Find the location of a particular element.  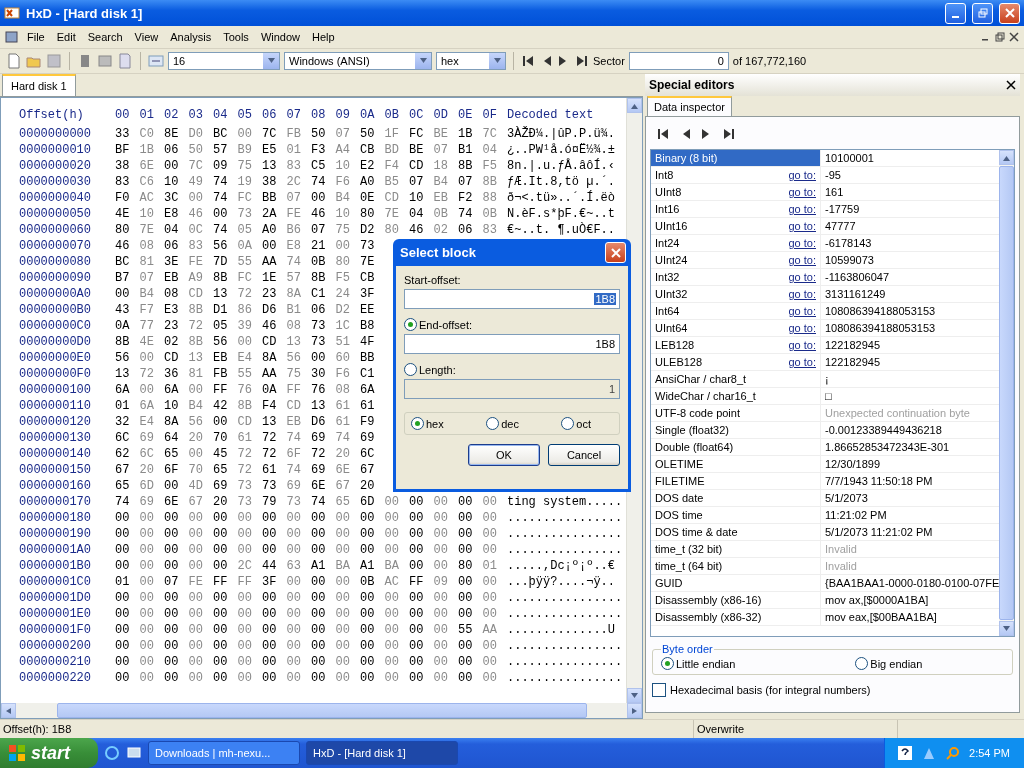

byte-value: 72 is located at coordinates (274, 454).